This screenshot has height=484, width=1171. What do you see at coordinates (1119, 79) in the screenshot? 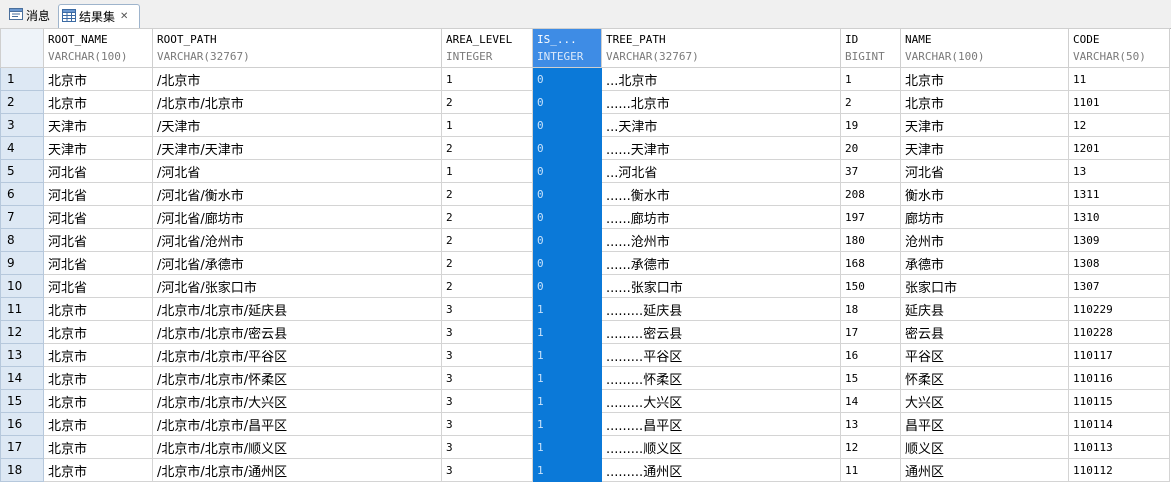
I see `code-cell: 11` at bounding box center [1119, 79].